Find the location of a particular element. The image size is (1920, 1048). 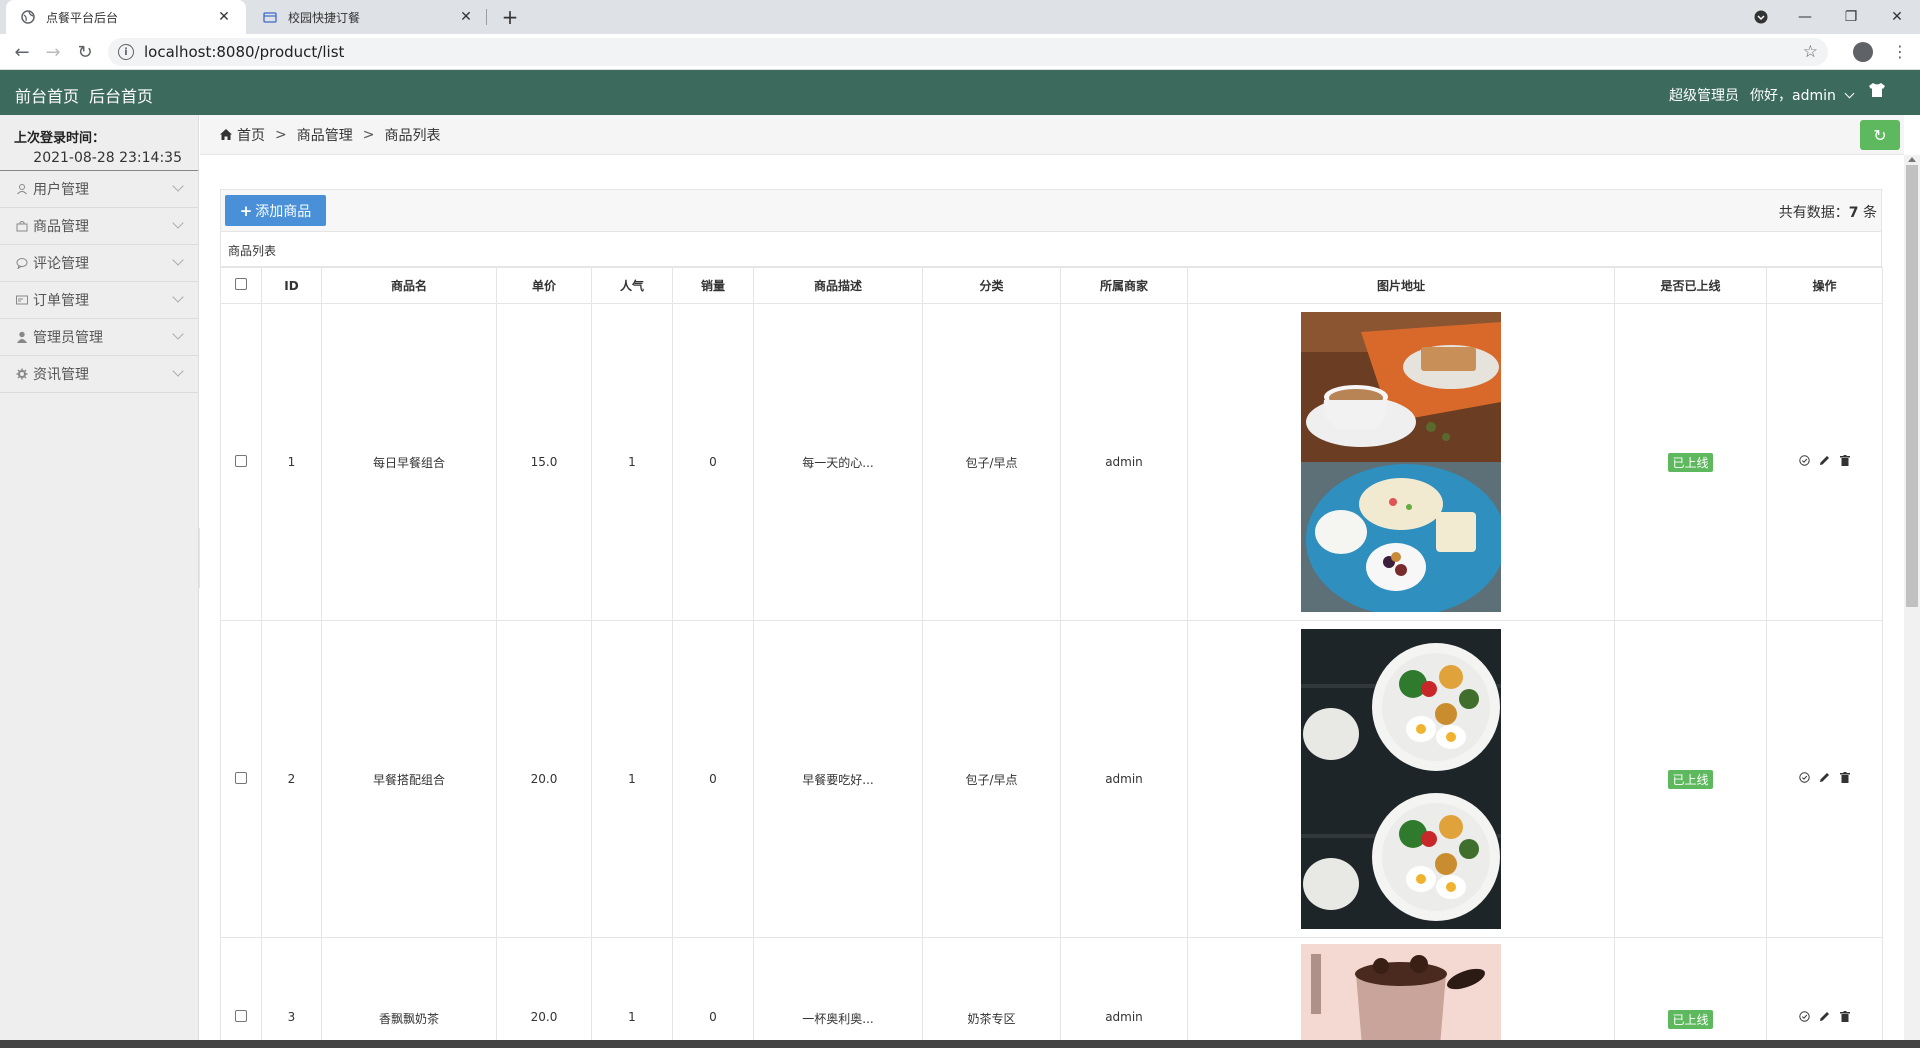

bookmark-star-icon: ☆ is located at coordinates (1810, 52).